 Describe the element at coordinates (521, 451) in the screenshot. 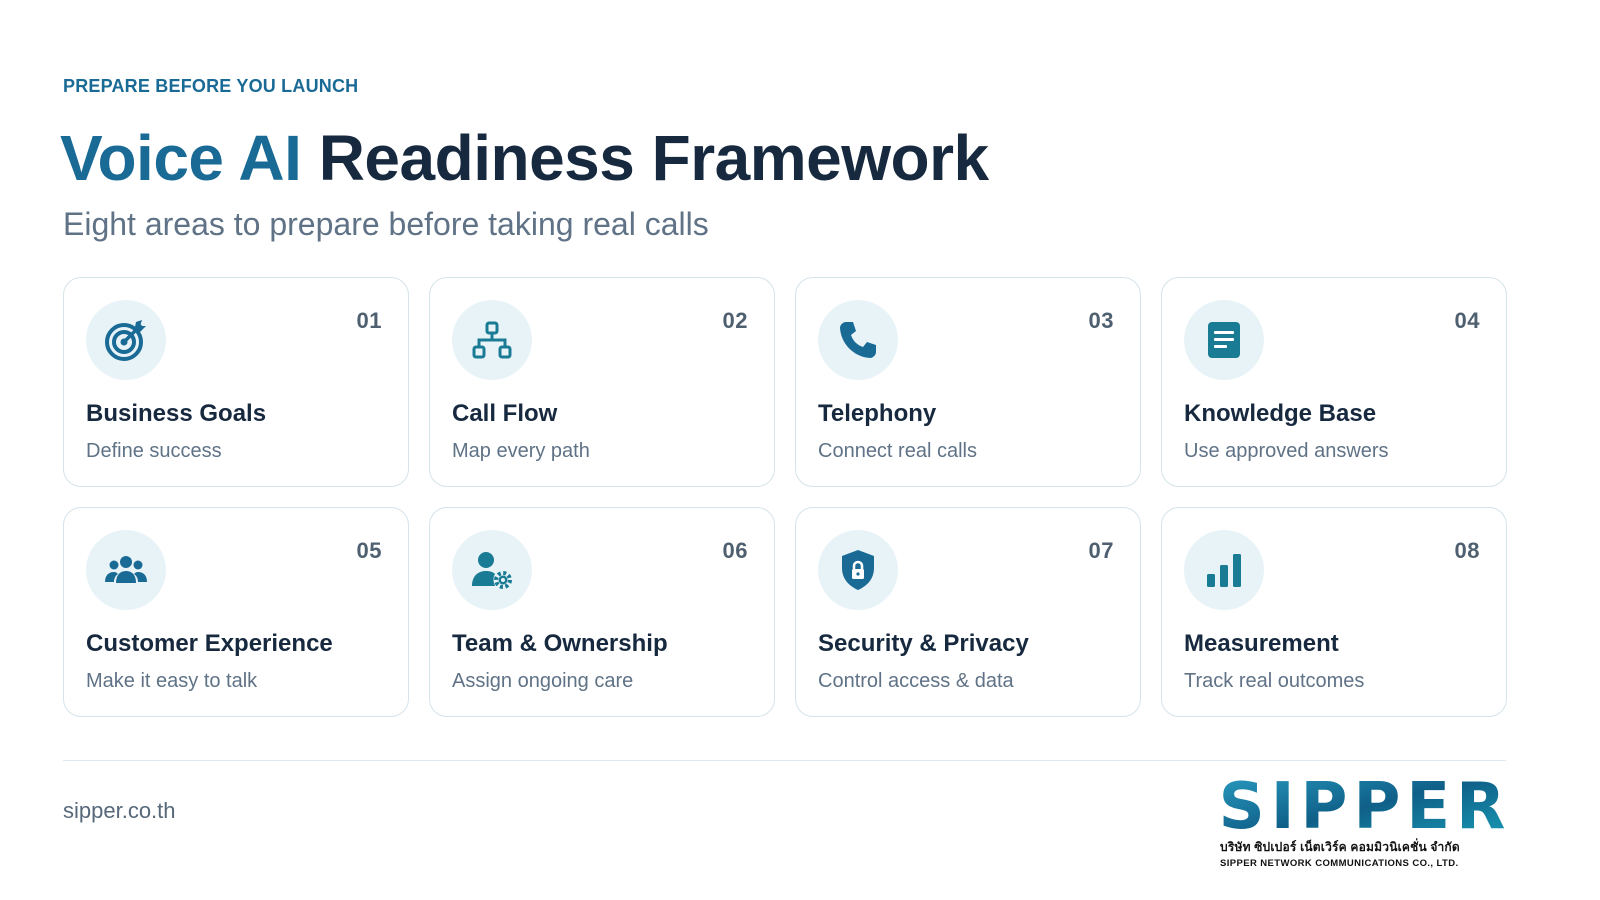

I see `card-description: Map every path` at that location.